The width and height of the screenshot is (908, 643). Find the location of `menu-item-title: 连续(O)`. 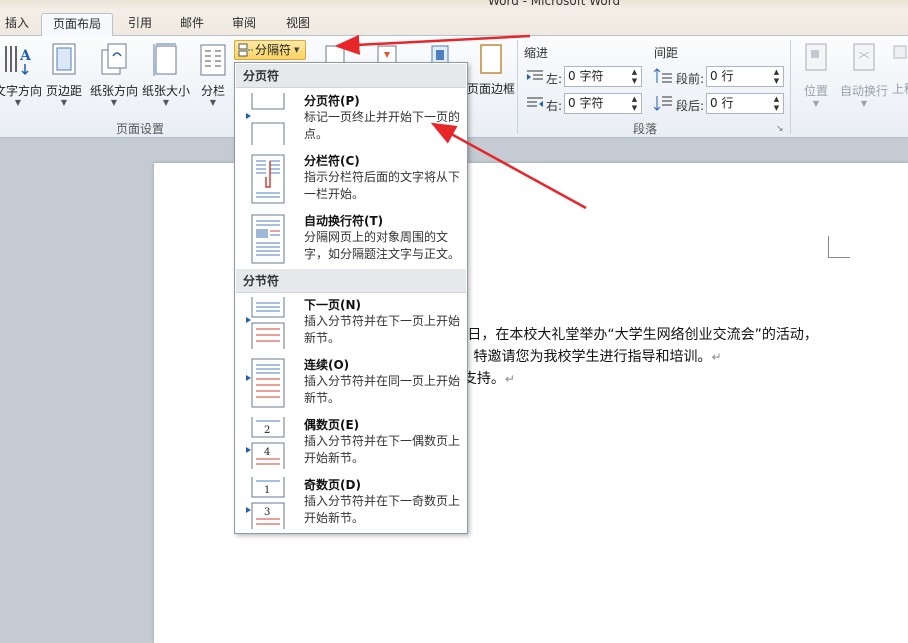

menu-item-title: 连续(O) is located at coordinates (327, 365).